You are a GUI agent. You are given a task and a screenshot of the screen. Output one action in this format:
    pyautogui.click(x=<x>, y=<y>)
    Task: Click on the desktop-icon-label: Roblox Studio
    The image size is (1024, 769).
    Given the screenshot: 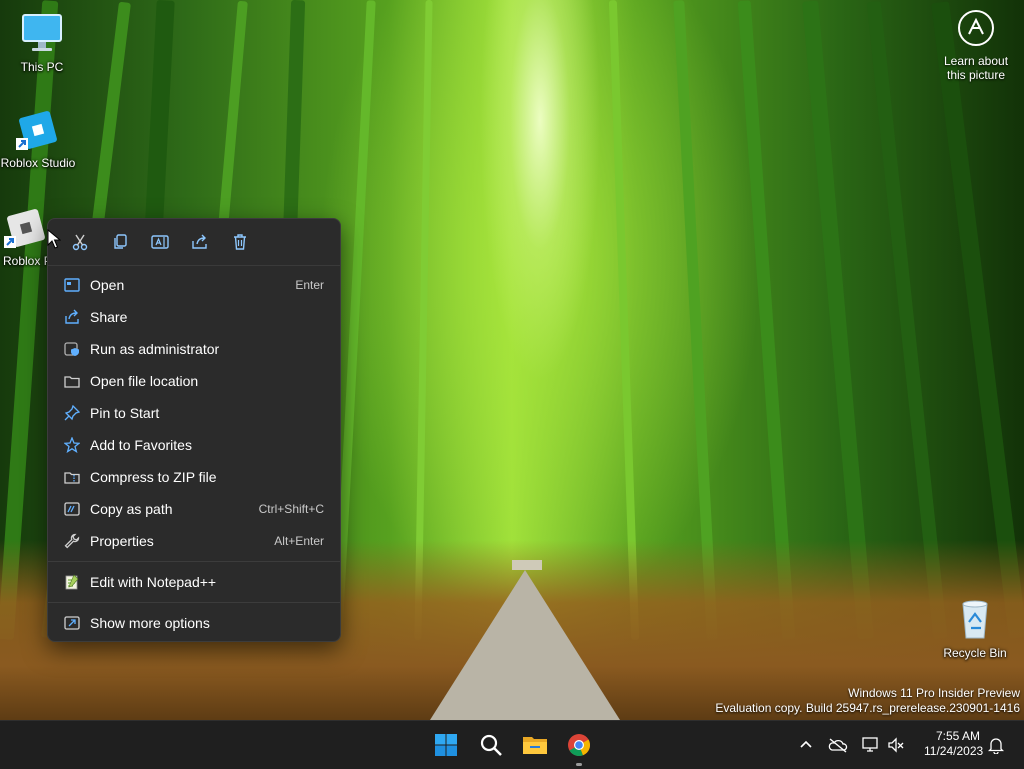 What is the action you would take?
    pyautogui.click(x=38, y=163)
    